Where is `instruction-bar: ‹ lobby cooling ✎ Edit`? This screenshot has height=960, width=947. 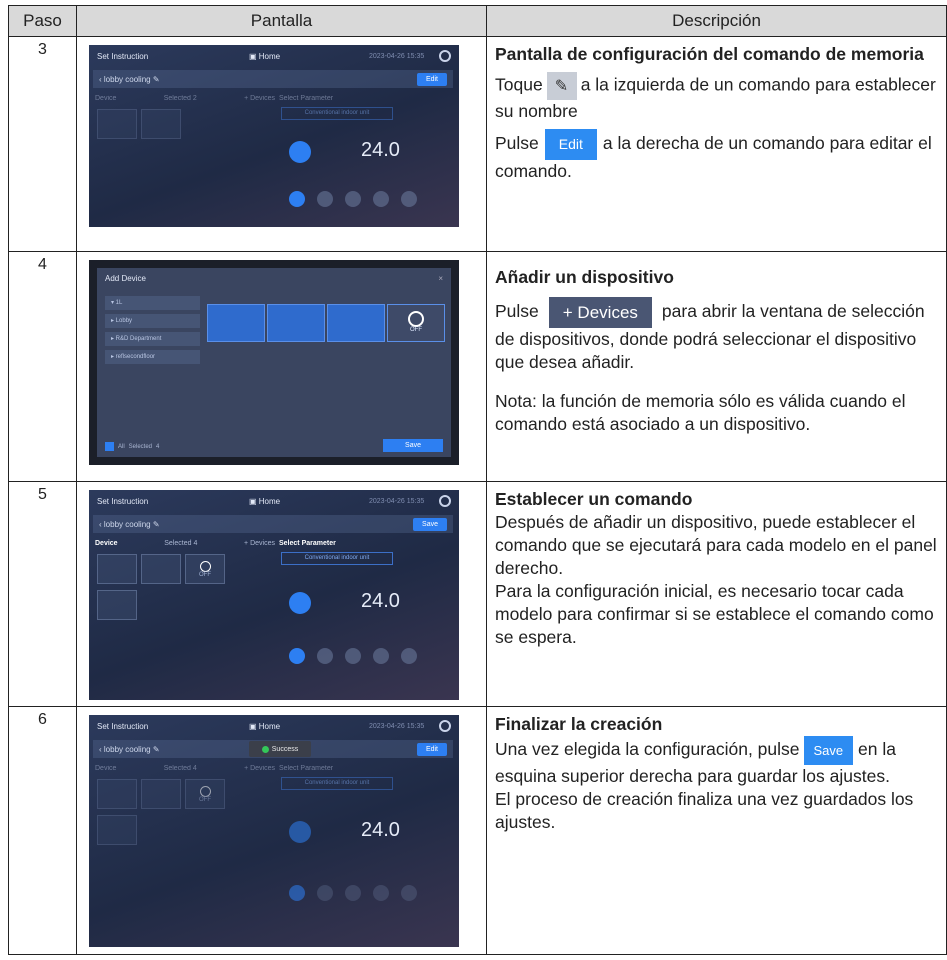
instruction-bar: ‹ lobby cooling ✎ Edit is located at coordinates (273, 79).